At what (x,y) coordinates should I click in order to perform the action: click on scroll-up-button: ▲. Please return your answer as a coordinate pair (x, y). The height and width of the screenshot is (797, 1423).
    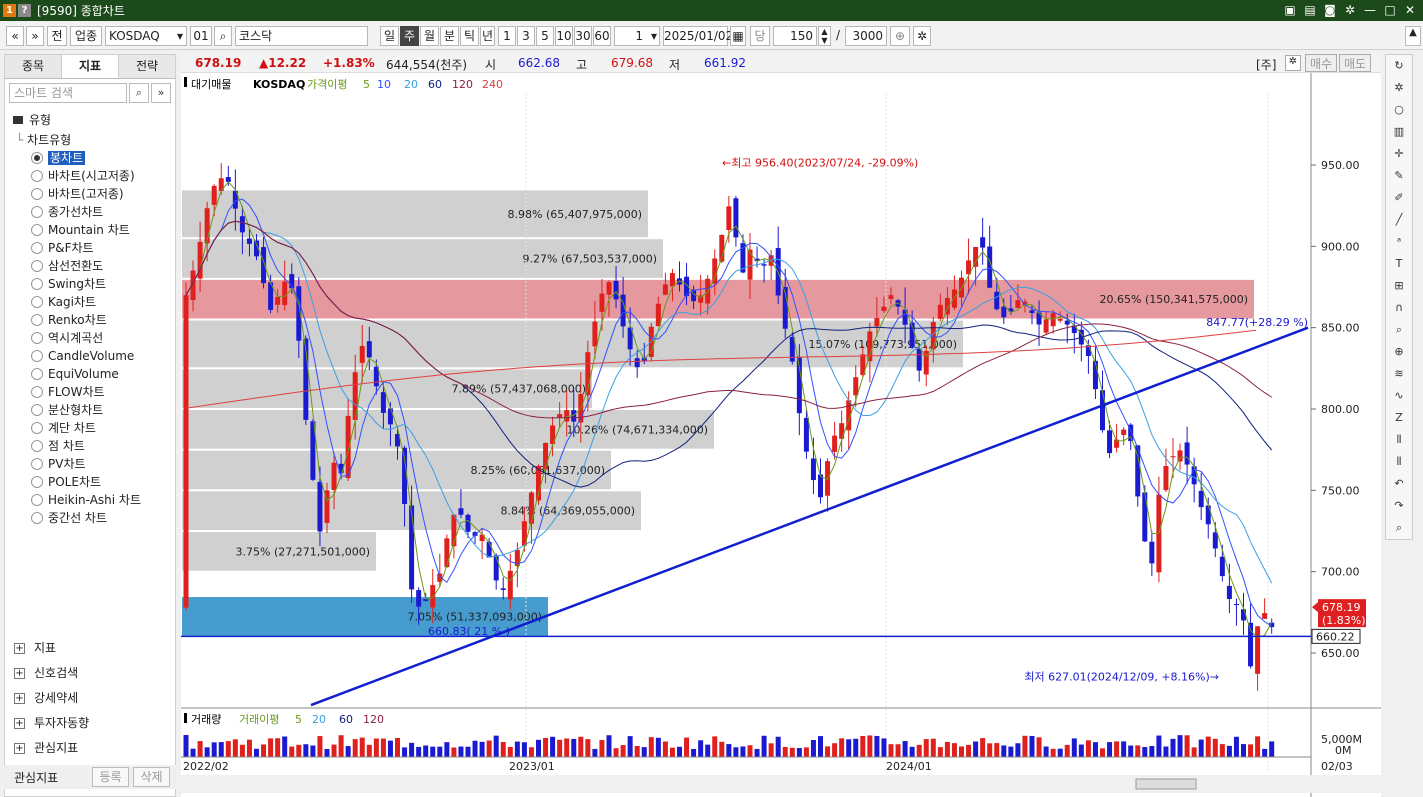
    Looking at the image, I should click on (1413, 36).